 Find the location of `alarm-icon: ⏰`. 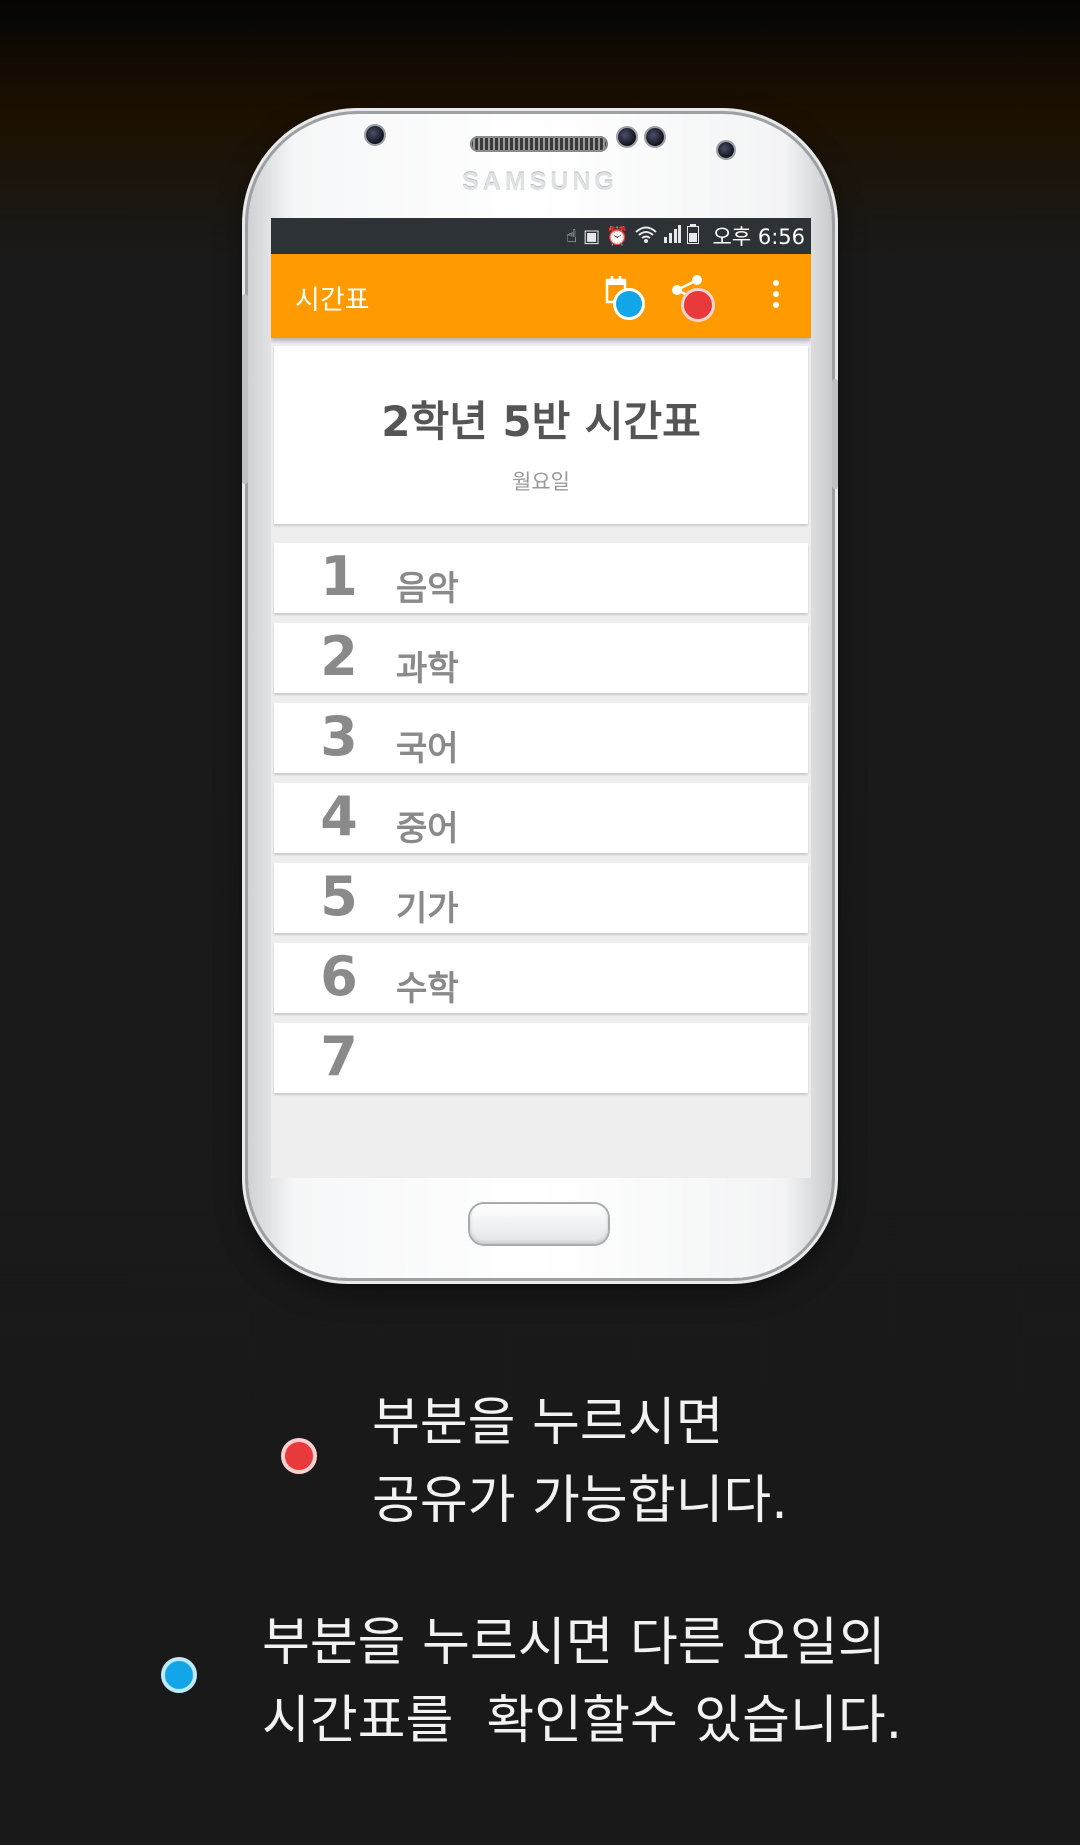

alarm-icon: ⏰ is located at coordinates (617, 236).